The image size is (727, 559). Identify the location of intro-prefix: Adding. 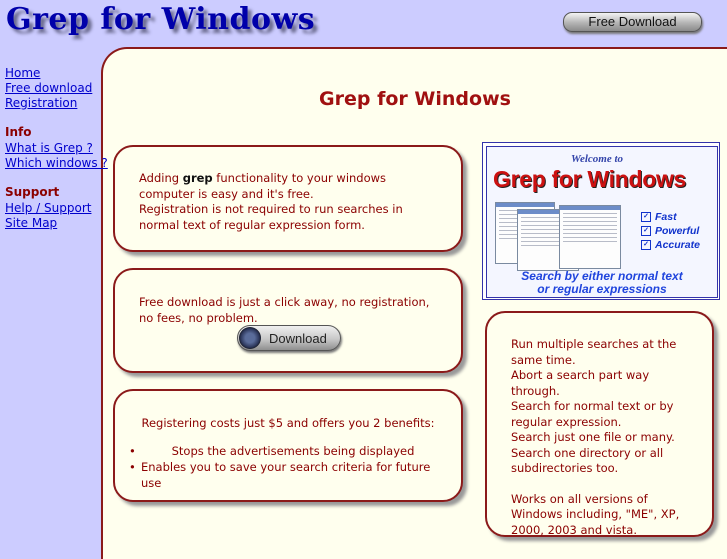
(161, 178).